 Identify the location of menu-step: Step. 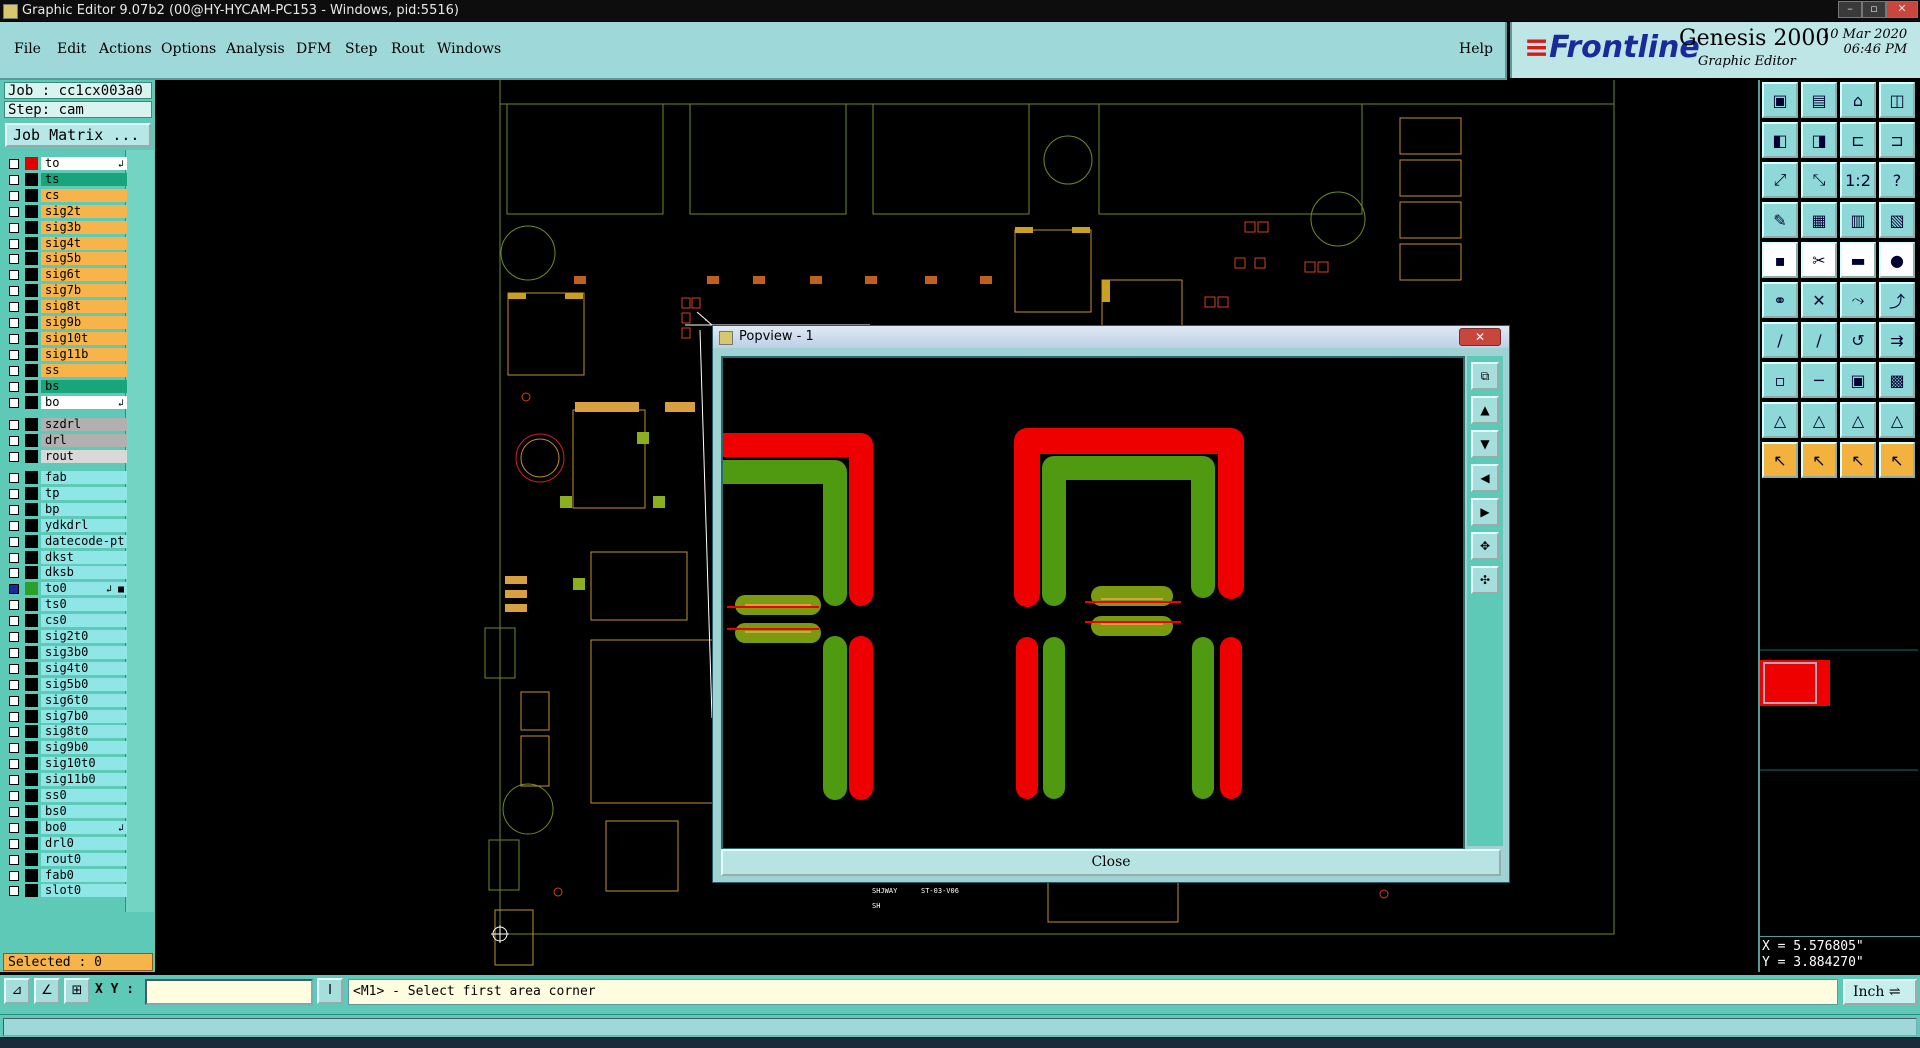
(361, 49).